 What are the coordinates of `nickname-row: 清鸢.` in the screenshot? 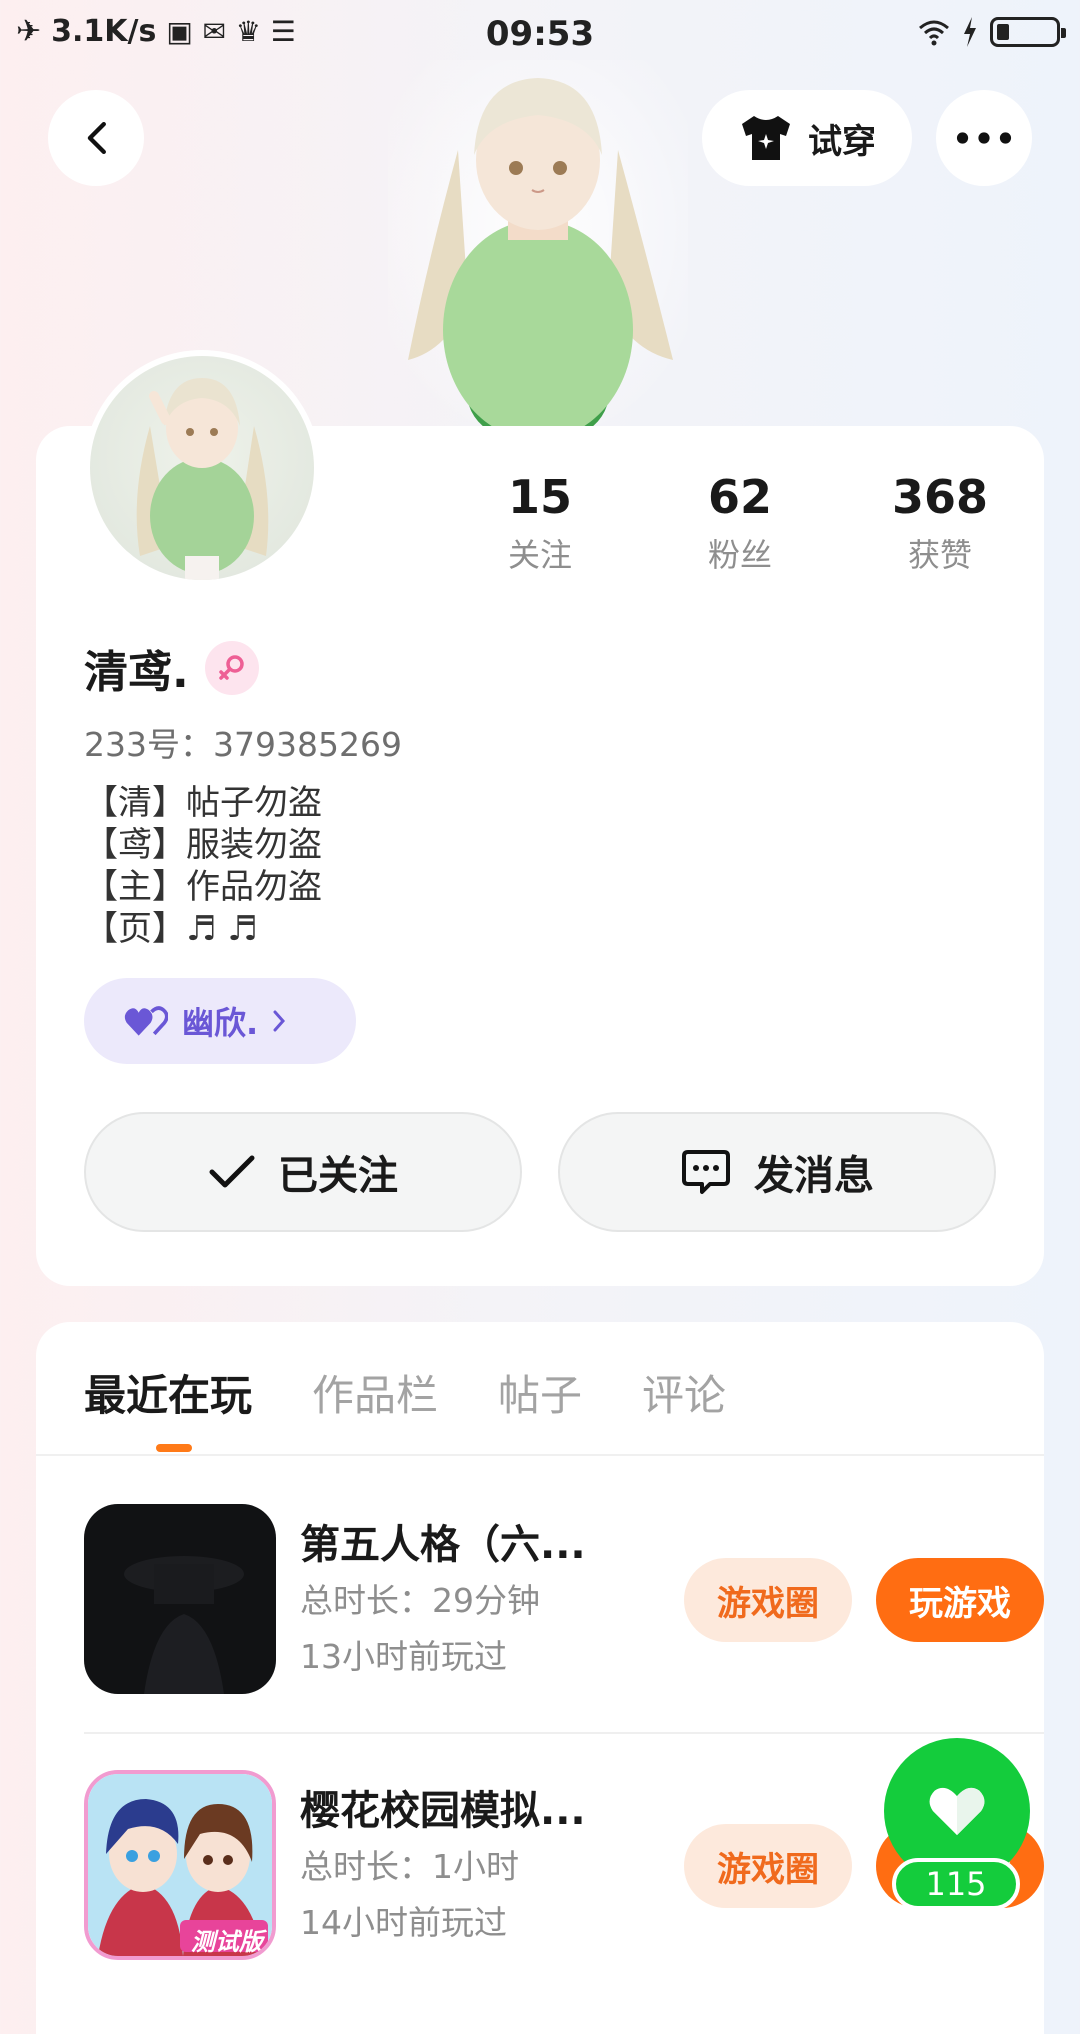 It's located at (171, 668).